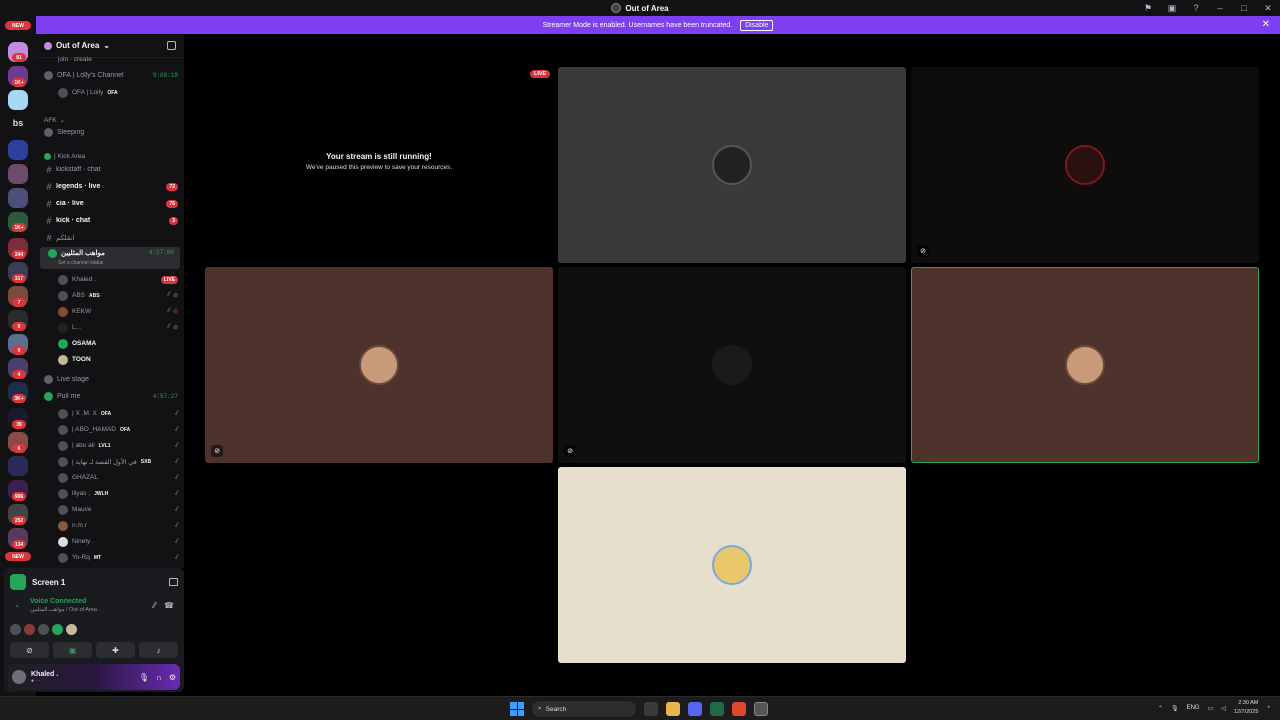  I want to click on video-tile-speaking, so click(1085, 365).